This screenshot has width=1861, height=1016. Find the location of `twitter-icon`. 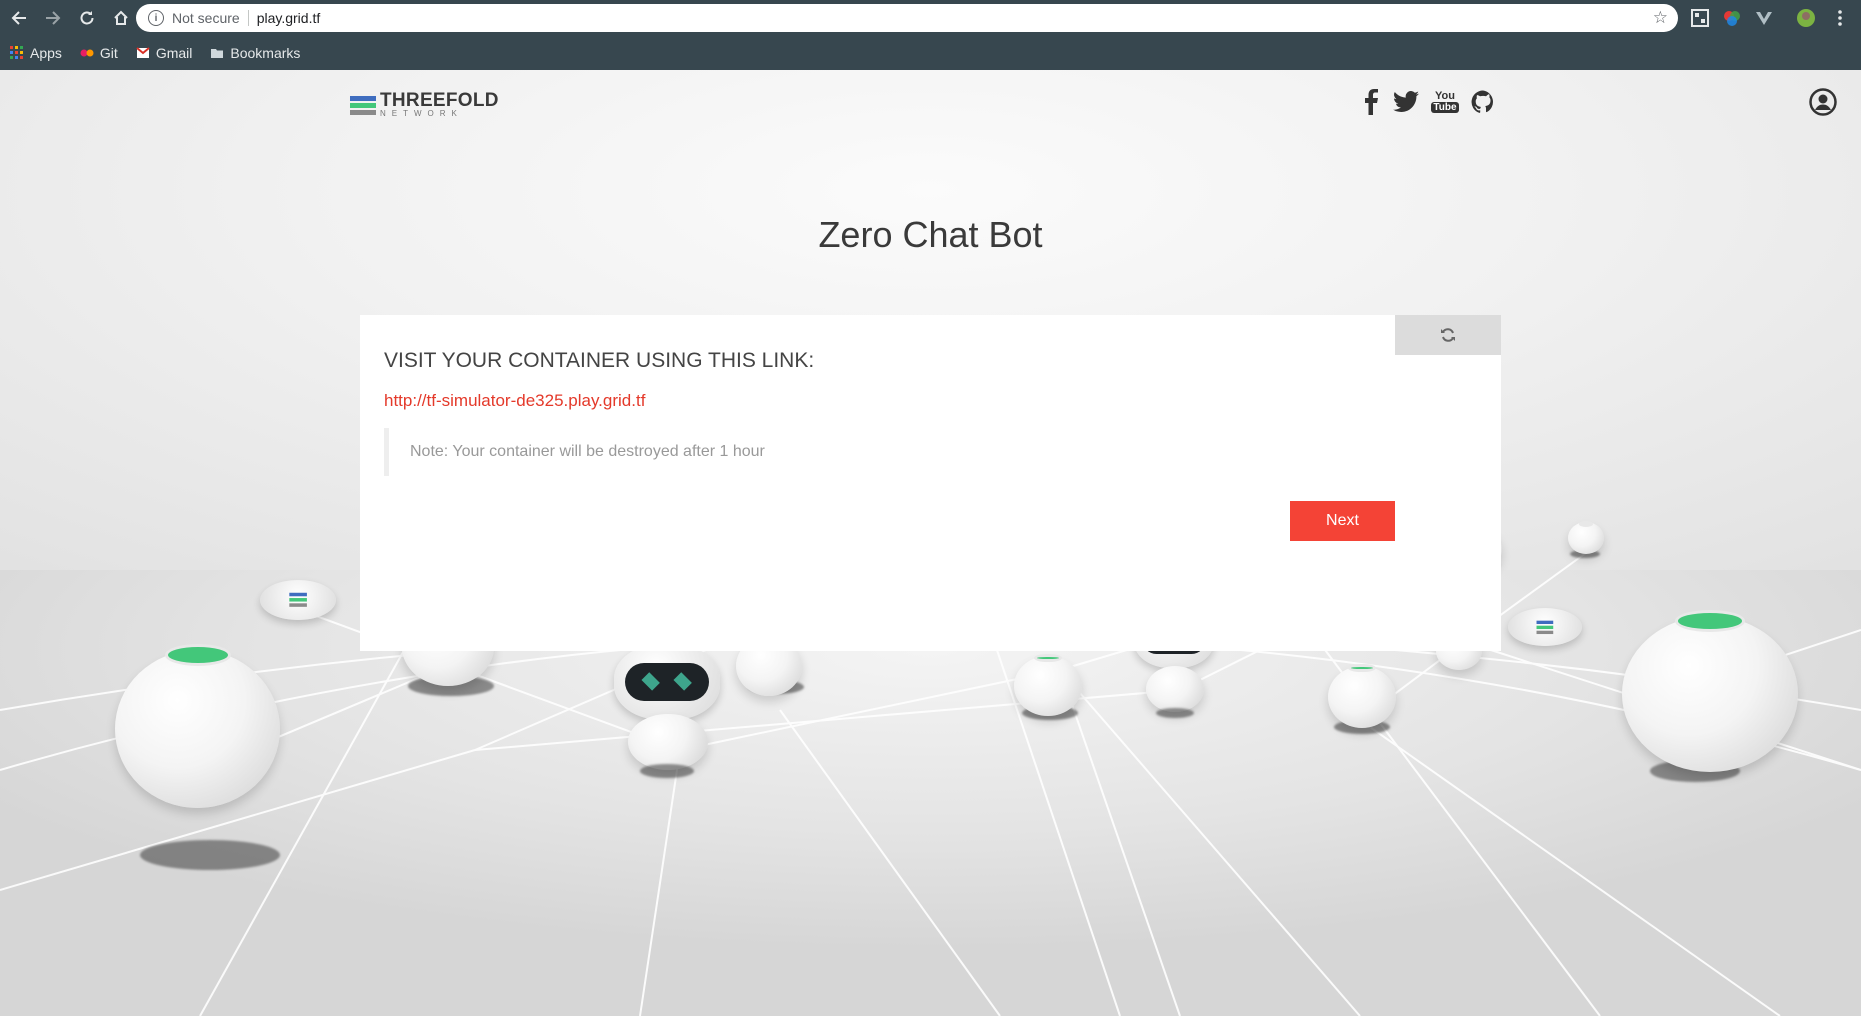

twitter-icon is located at coordinates (1406, 102).